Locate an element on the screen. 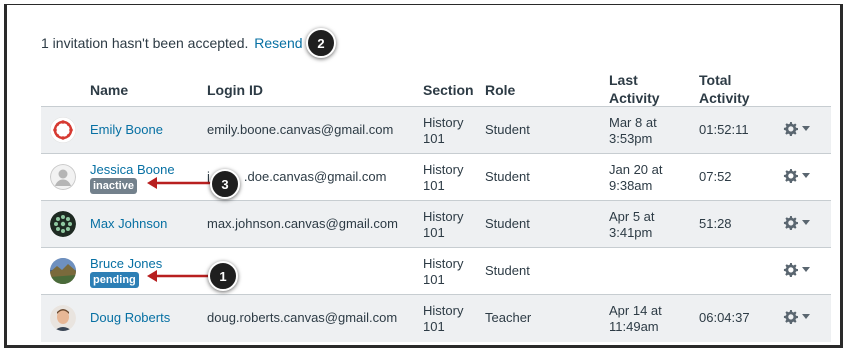  resend-link: Resend is located at coordinates (278, 43).